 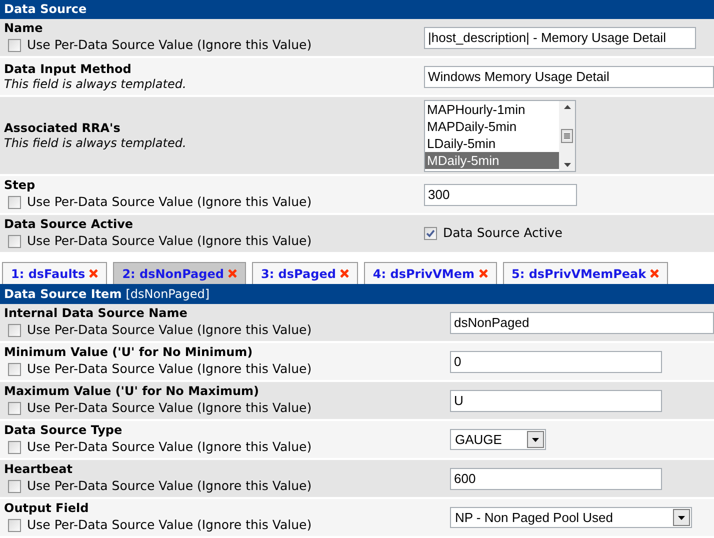 I want to click on field-label: Heartbeat, so click(x=39, y=469).